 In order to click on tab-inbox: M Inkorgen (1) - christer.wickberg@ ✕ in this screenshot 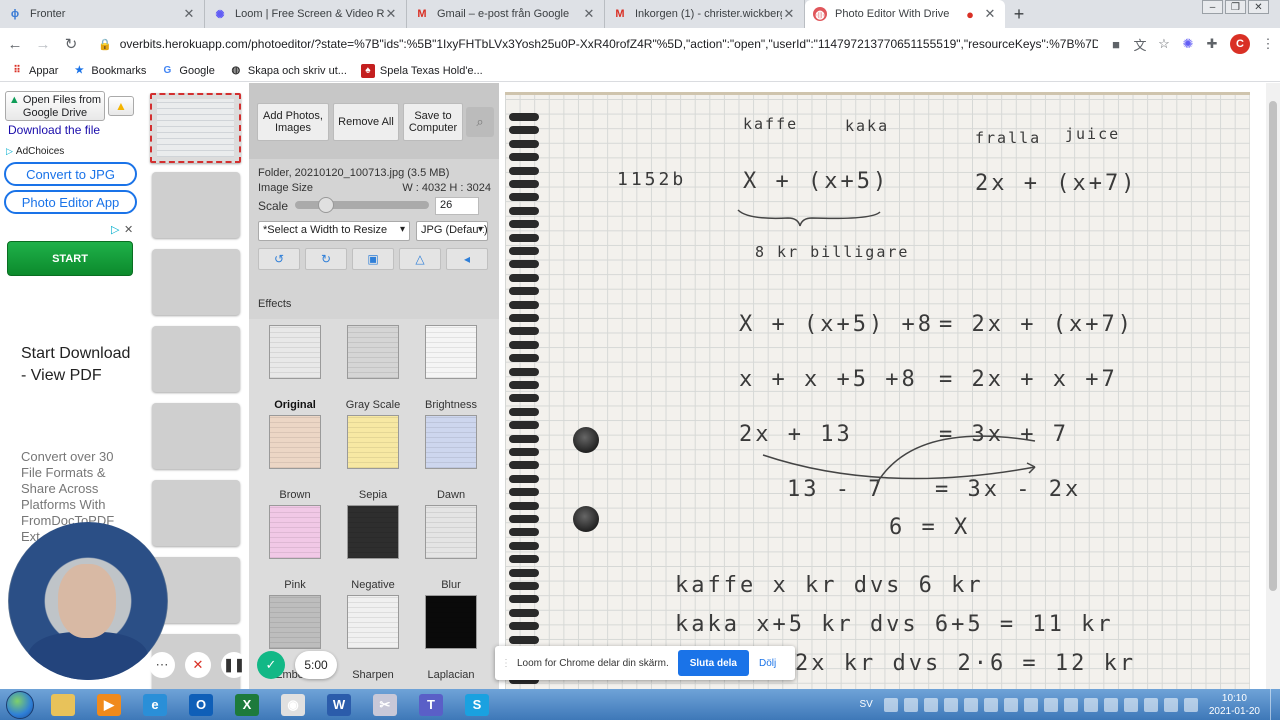, I will do `click(705, 14)`.